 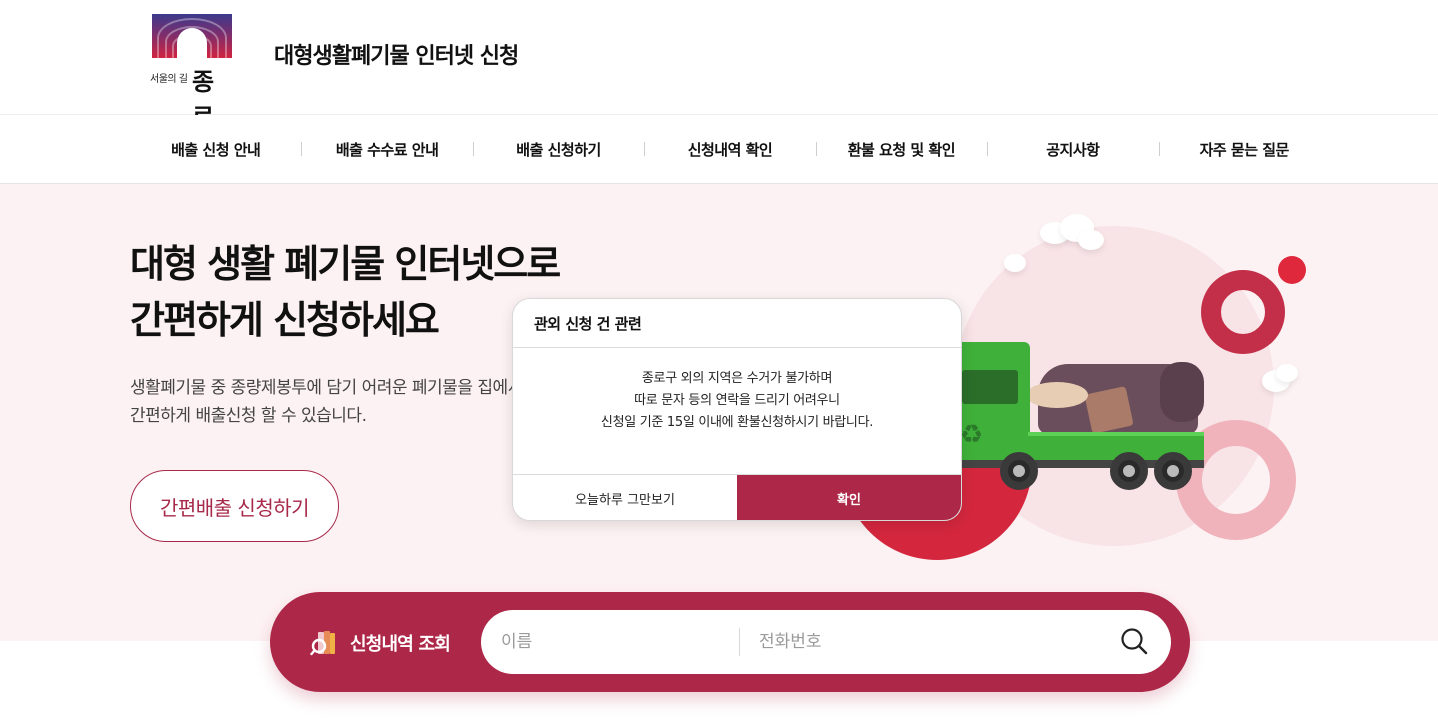 What do you see at coordinates (737, 323) in the screenshot?
I see `modal-title: 관외 신청 건 관련` at bounding box center [737, 323].